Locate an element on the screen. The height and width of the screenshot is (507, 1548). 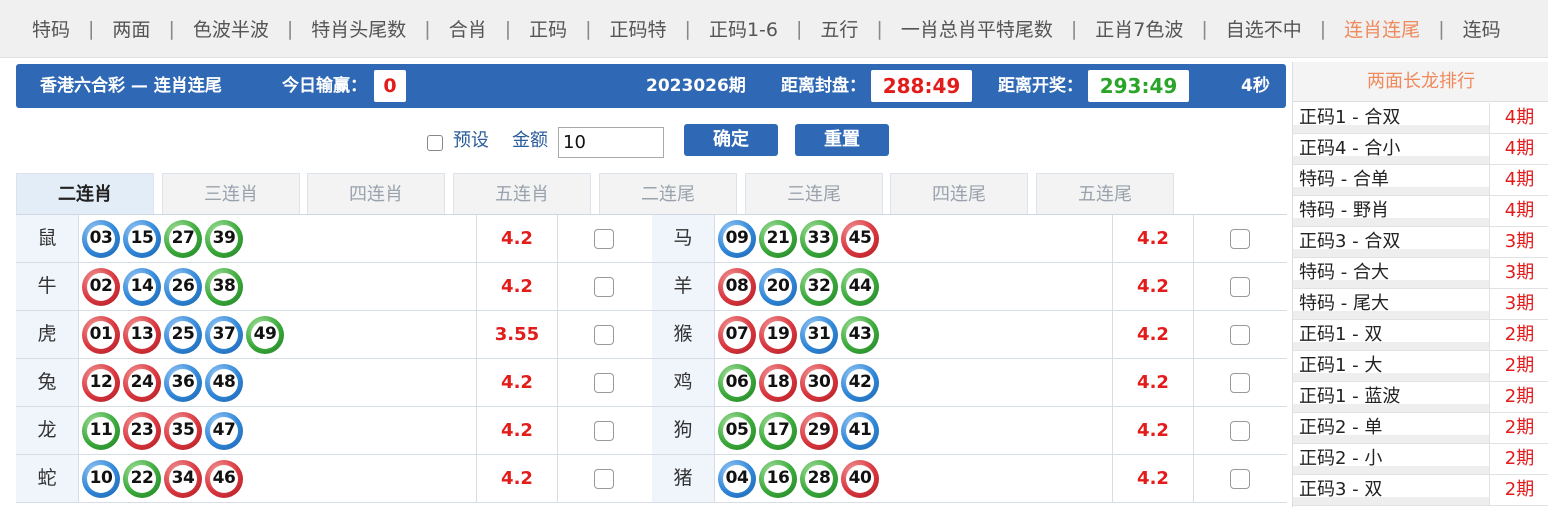
number-balls: 03 15 27 39 is located at coordinates (277, 238).